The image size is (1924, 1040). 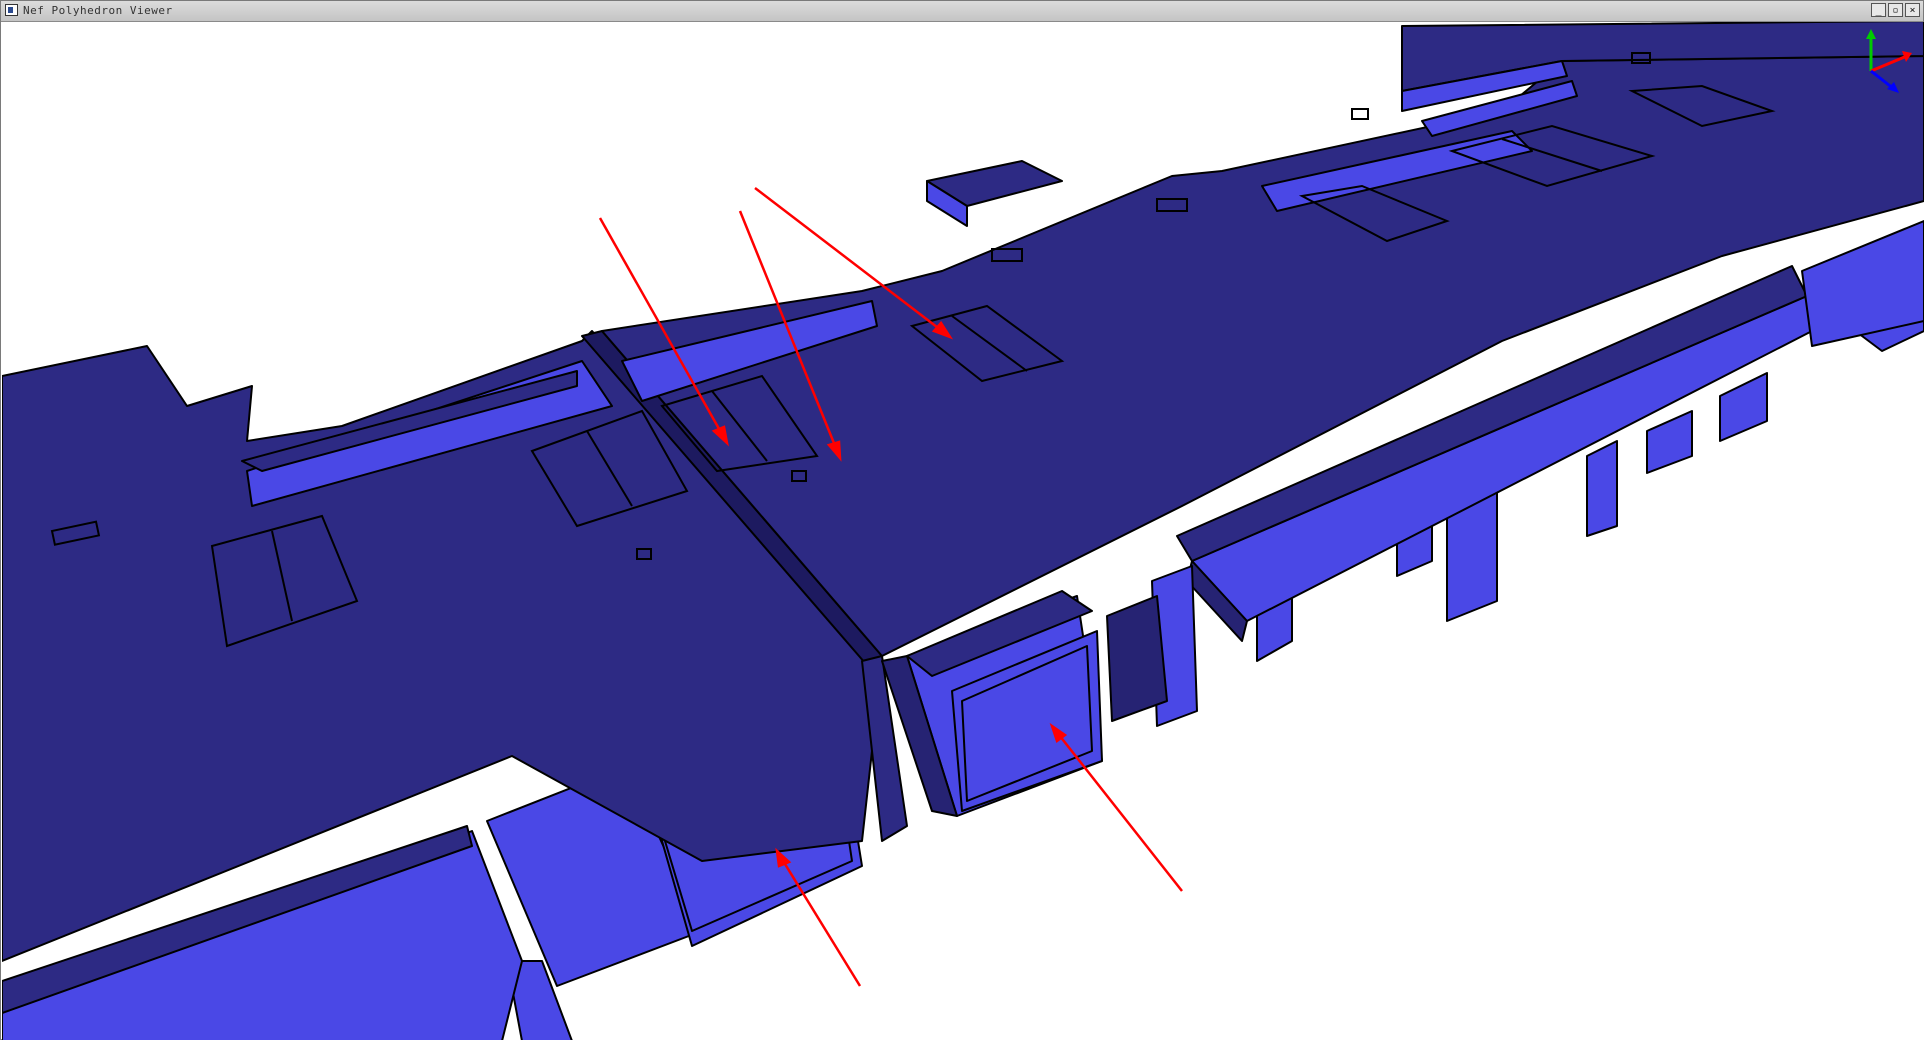 What do you see at coordinates (1117, 808) in the screenshot?
I see `annotation-arrow` at bounding box center [1117, 808].